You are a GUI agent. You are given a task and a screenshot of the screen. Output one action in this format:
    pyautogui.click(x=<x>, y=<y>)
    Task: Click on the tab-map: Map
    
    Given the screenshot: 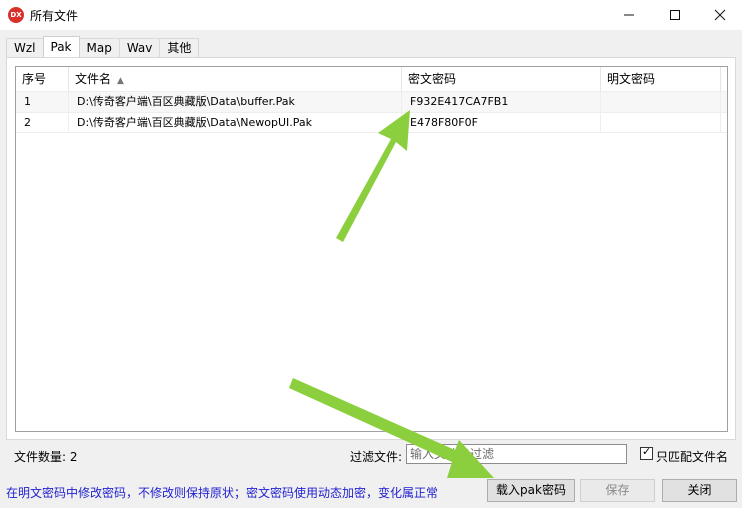 What is the action you would take?
    pyautogui.click(x=99, y=47)
    